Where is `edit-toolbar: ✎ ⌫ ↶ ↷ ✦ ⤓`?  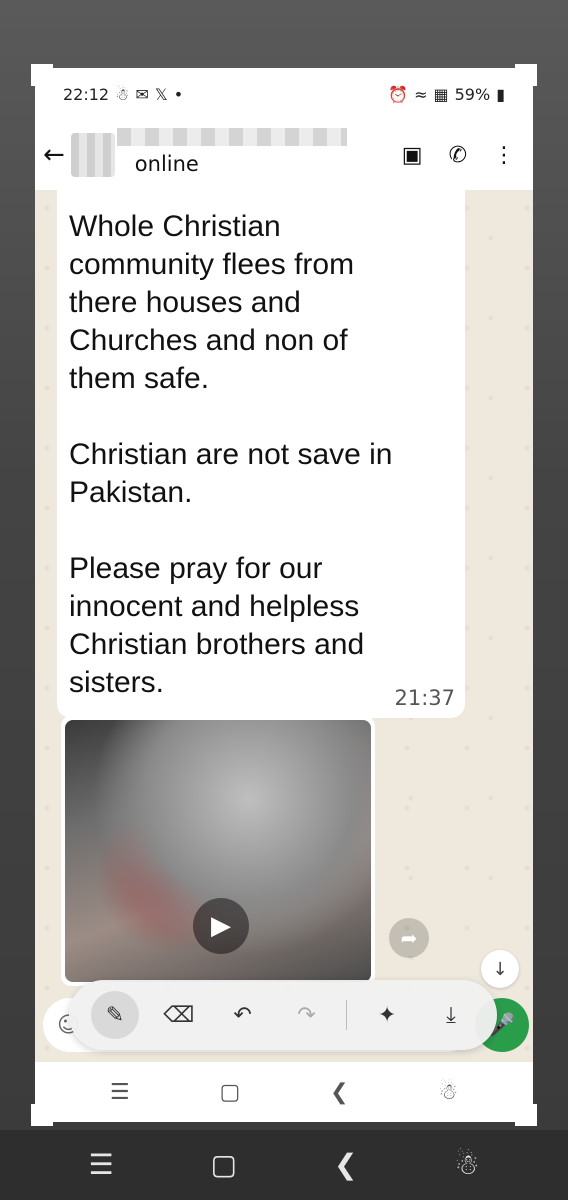 edit-toolbar: ✎ ⌫ ↶ ↷ ✦ ⤓ is located at coordinates (283, 1015).